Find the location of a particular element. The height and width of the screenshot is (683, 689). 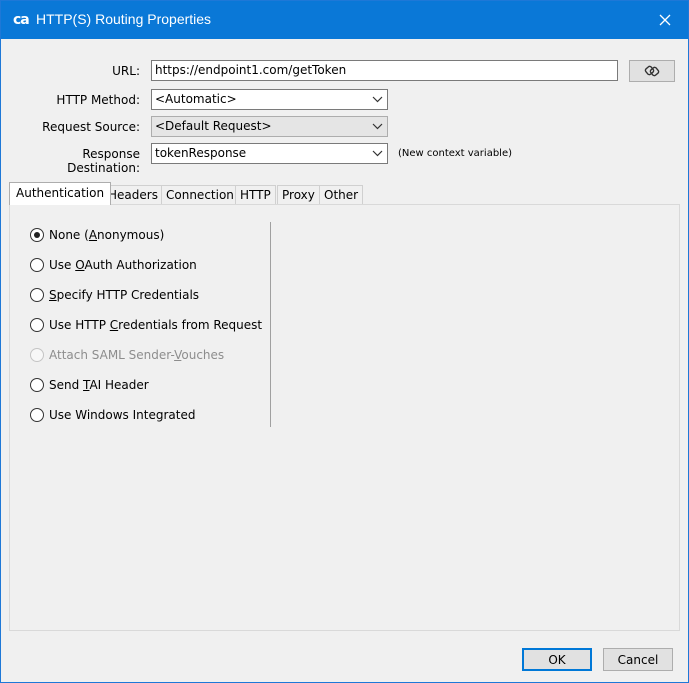

vertical-separator is located at coordinates (270, 324).